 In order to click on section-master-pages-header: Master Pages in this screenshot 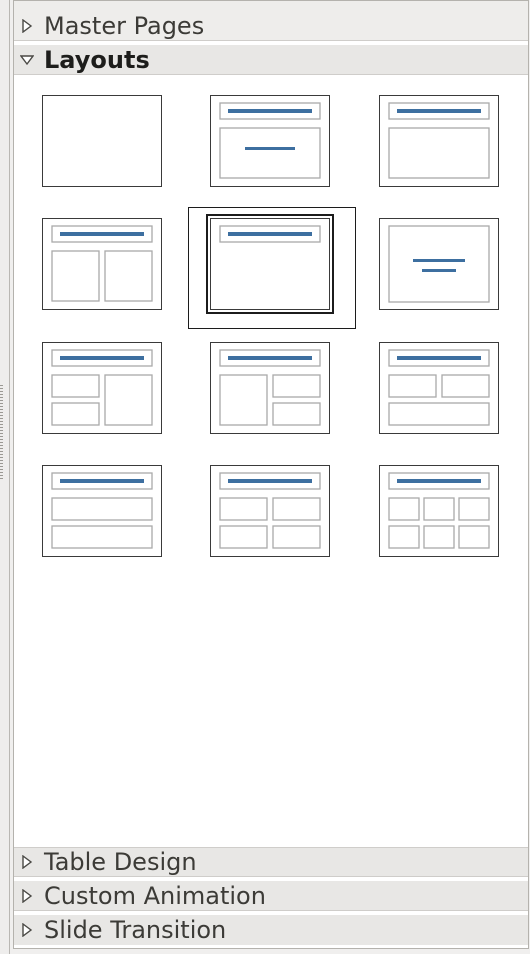, I will do `click(271, 26)`.